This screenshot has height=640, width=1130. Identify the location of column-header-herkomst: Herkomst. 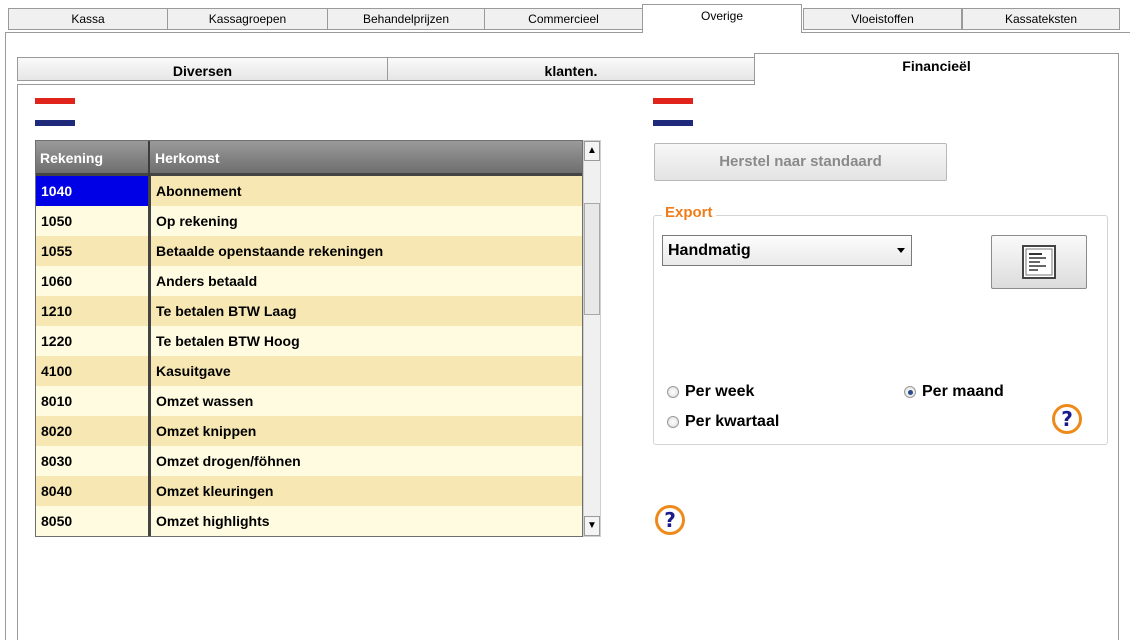
(366, 157).